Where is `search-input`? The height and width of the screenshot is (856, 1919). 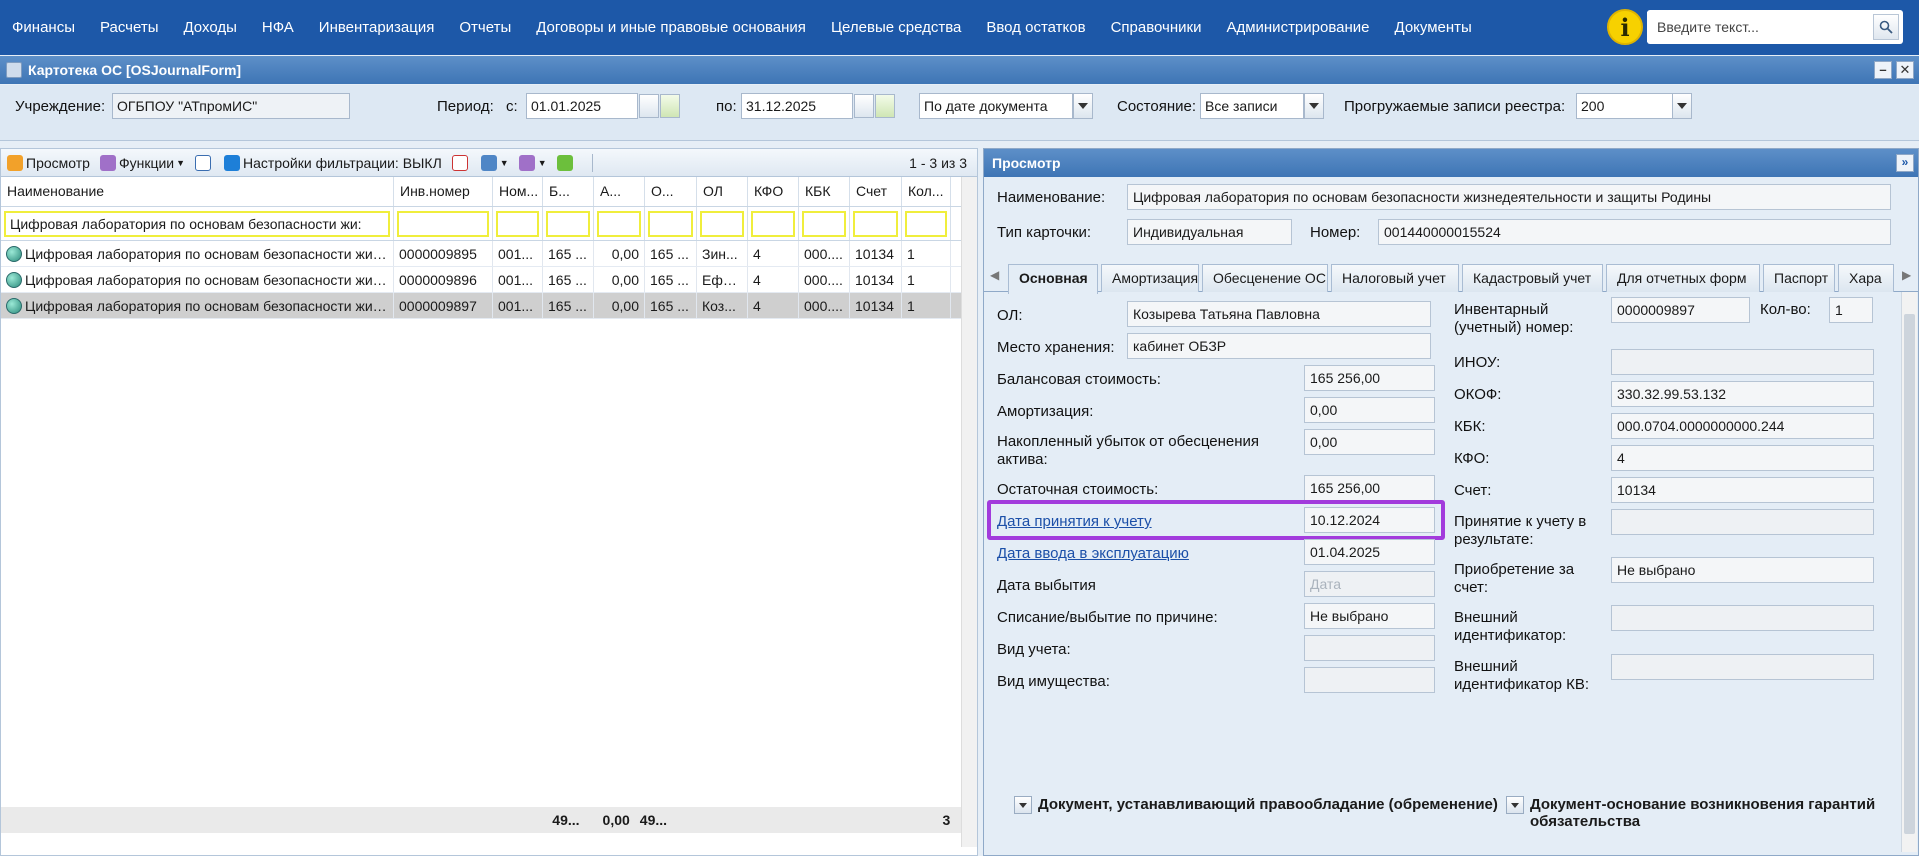
search-input is located at coordinates (1752, 27).